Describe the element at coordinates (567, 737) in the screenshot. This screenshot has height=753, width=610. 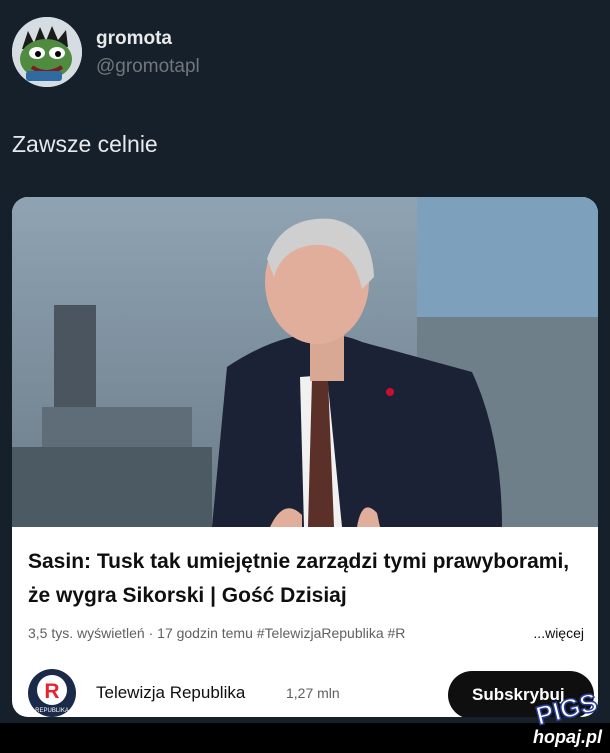
I see `site-watermark: hopaj.pl` at that location.